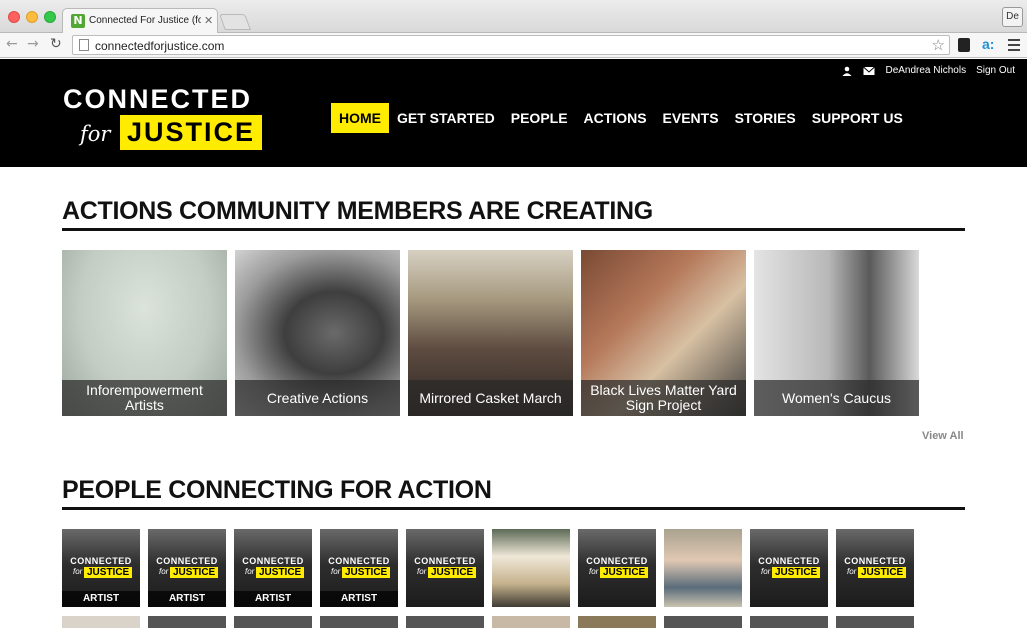  Describe the element at coordinates (663, 333) in the screenshot. I see `action-card-black-lives-matter: Black Lives Matter Yard Sign Project` at that location.